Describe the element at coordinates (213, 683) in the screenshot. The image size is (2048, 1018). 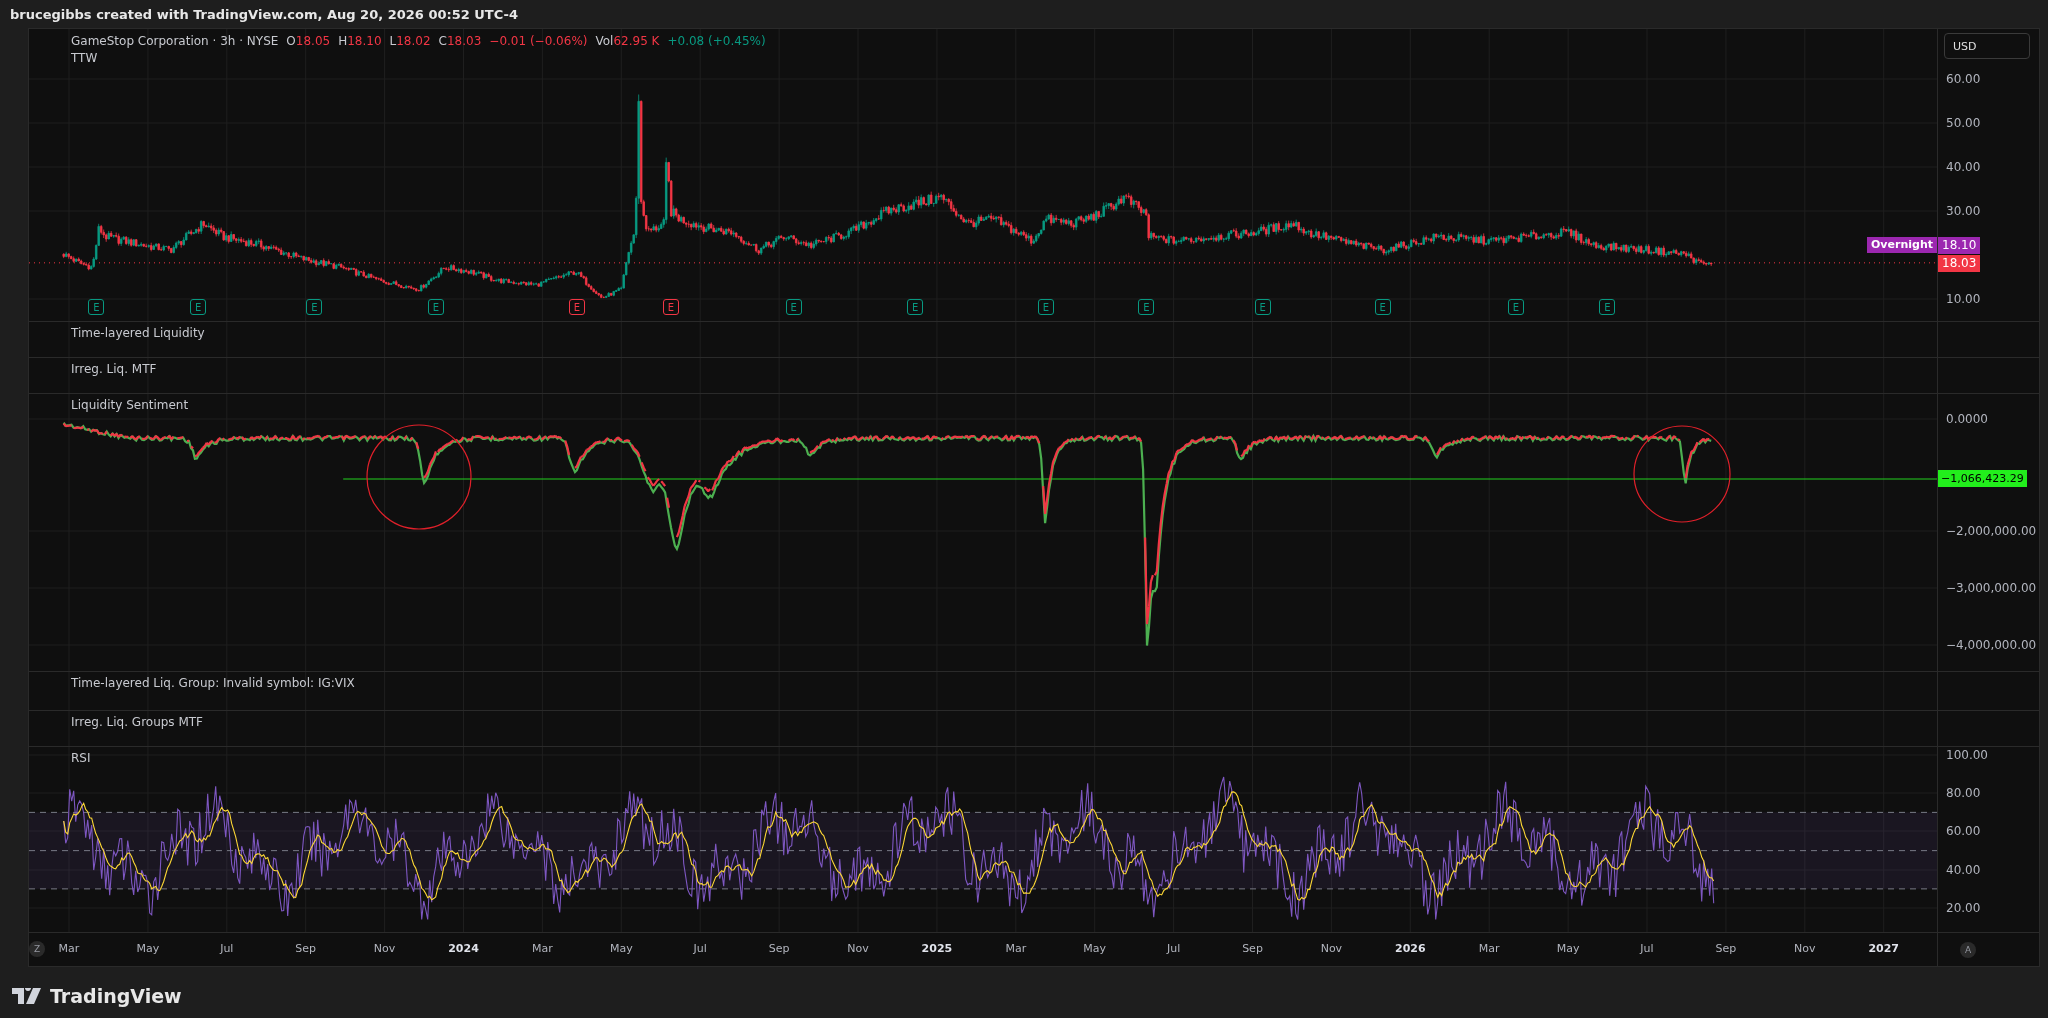
I see `indicator-title: Time-layered Liq. Group: Invalid symbol: IG:VIX` at that location.